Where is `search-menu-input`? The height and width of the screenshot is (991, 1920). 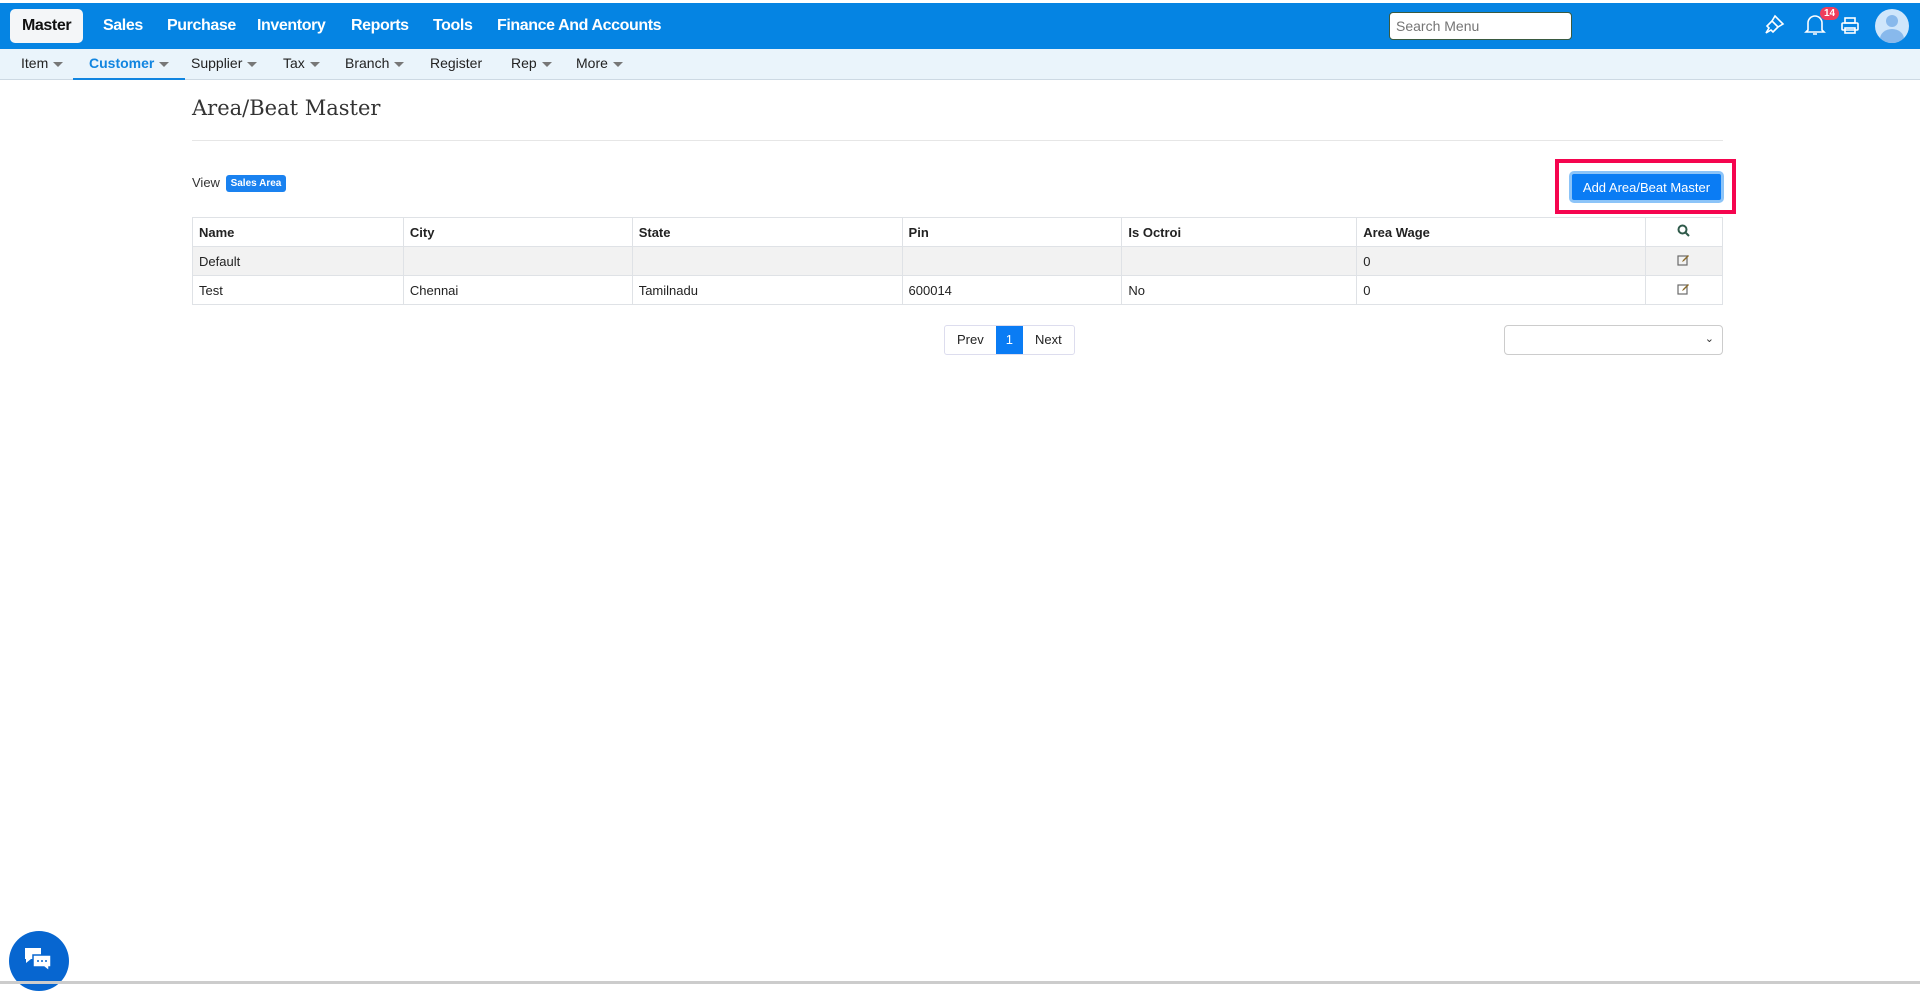
search-menu-input is located at coordinates (1480, 26).